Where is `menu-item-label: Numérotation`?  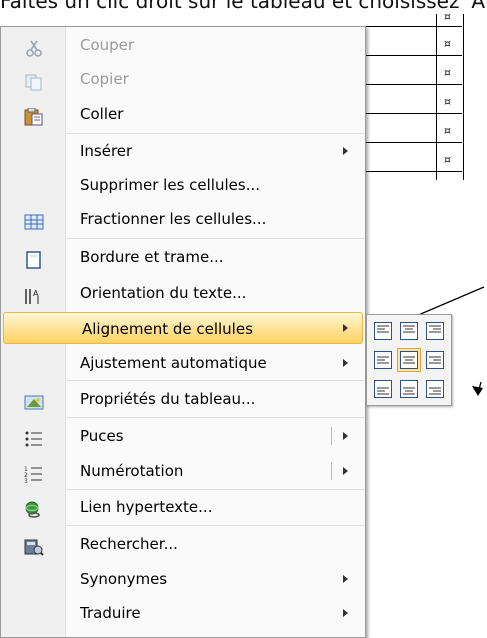 menu-item-label: Numérotation is located at coordinates (132, 471).